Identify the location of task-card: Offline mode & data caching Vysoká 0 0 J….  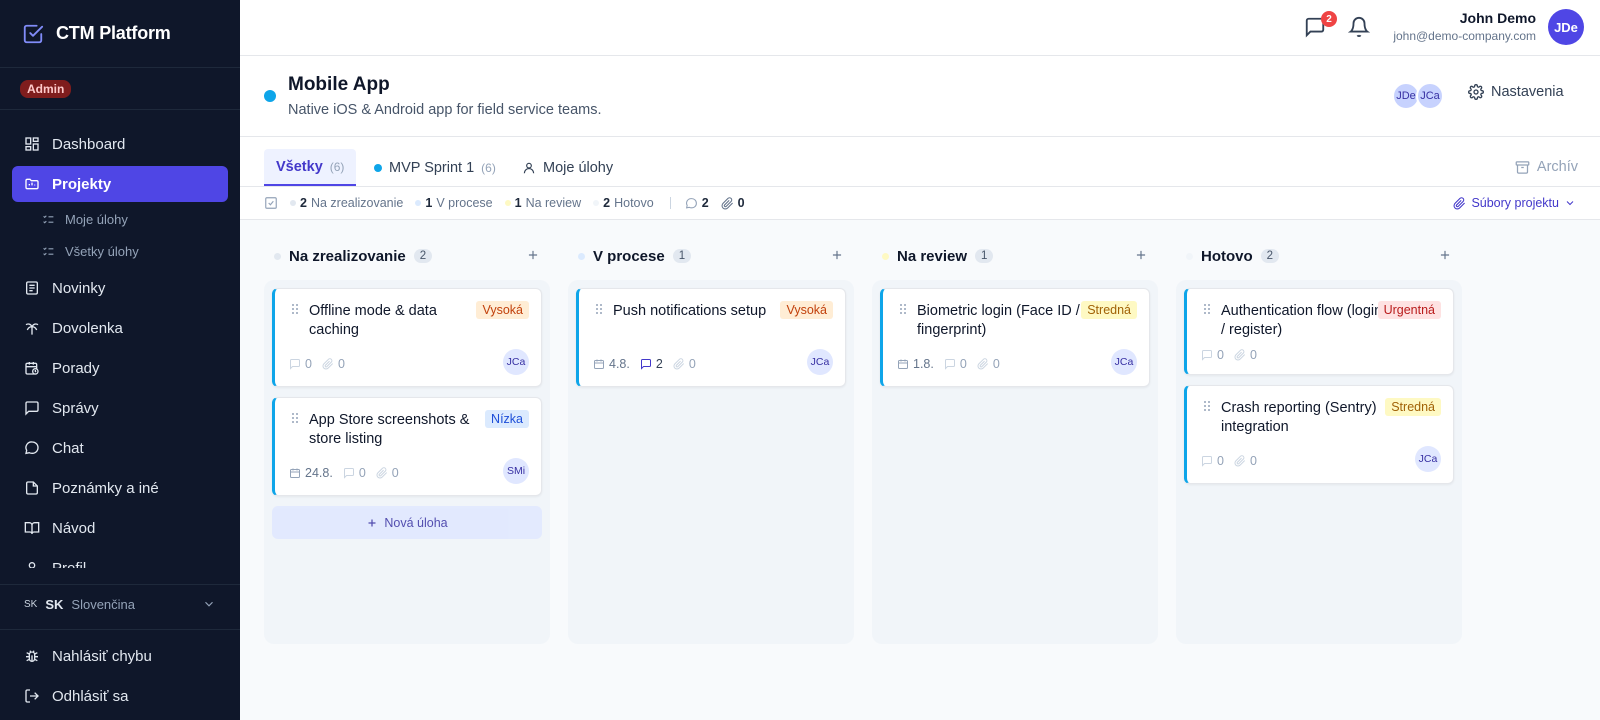
(407, 337).